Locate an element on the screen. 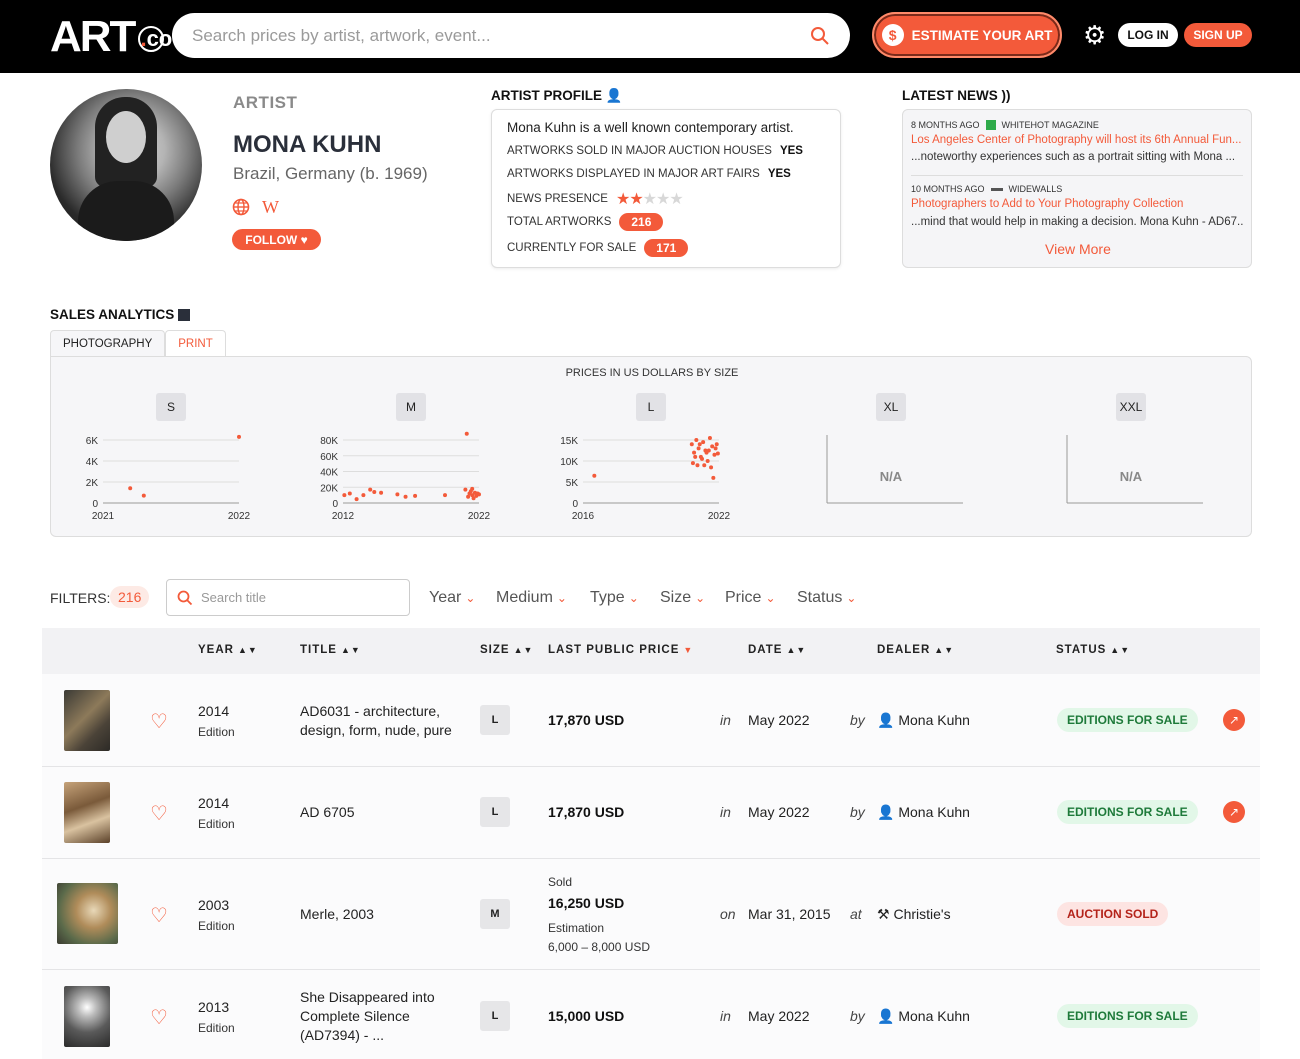 The image size is (1300, 1059). y-tick-label: 60K is located at coordinates (329, 457).